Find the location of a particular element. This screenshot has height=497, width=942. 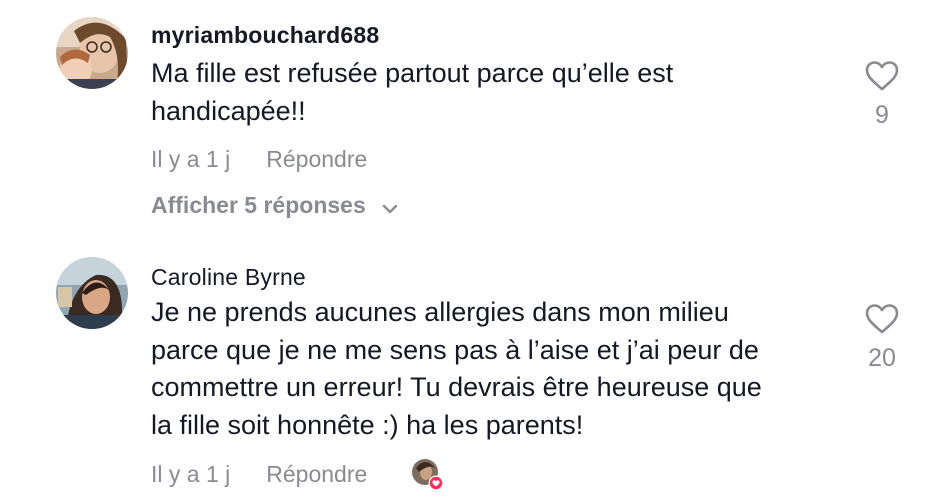

like-button: 9 is located at coordinates (882, 95).